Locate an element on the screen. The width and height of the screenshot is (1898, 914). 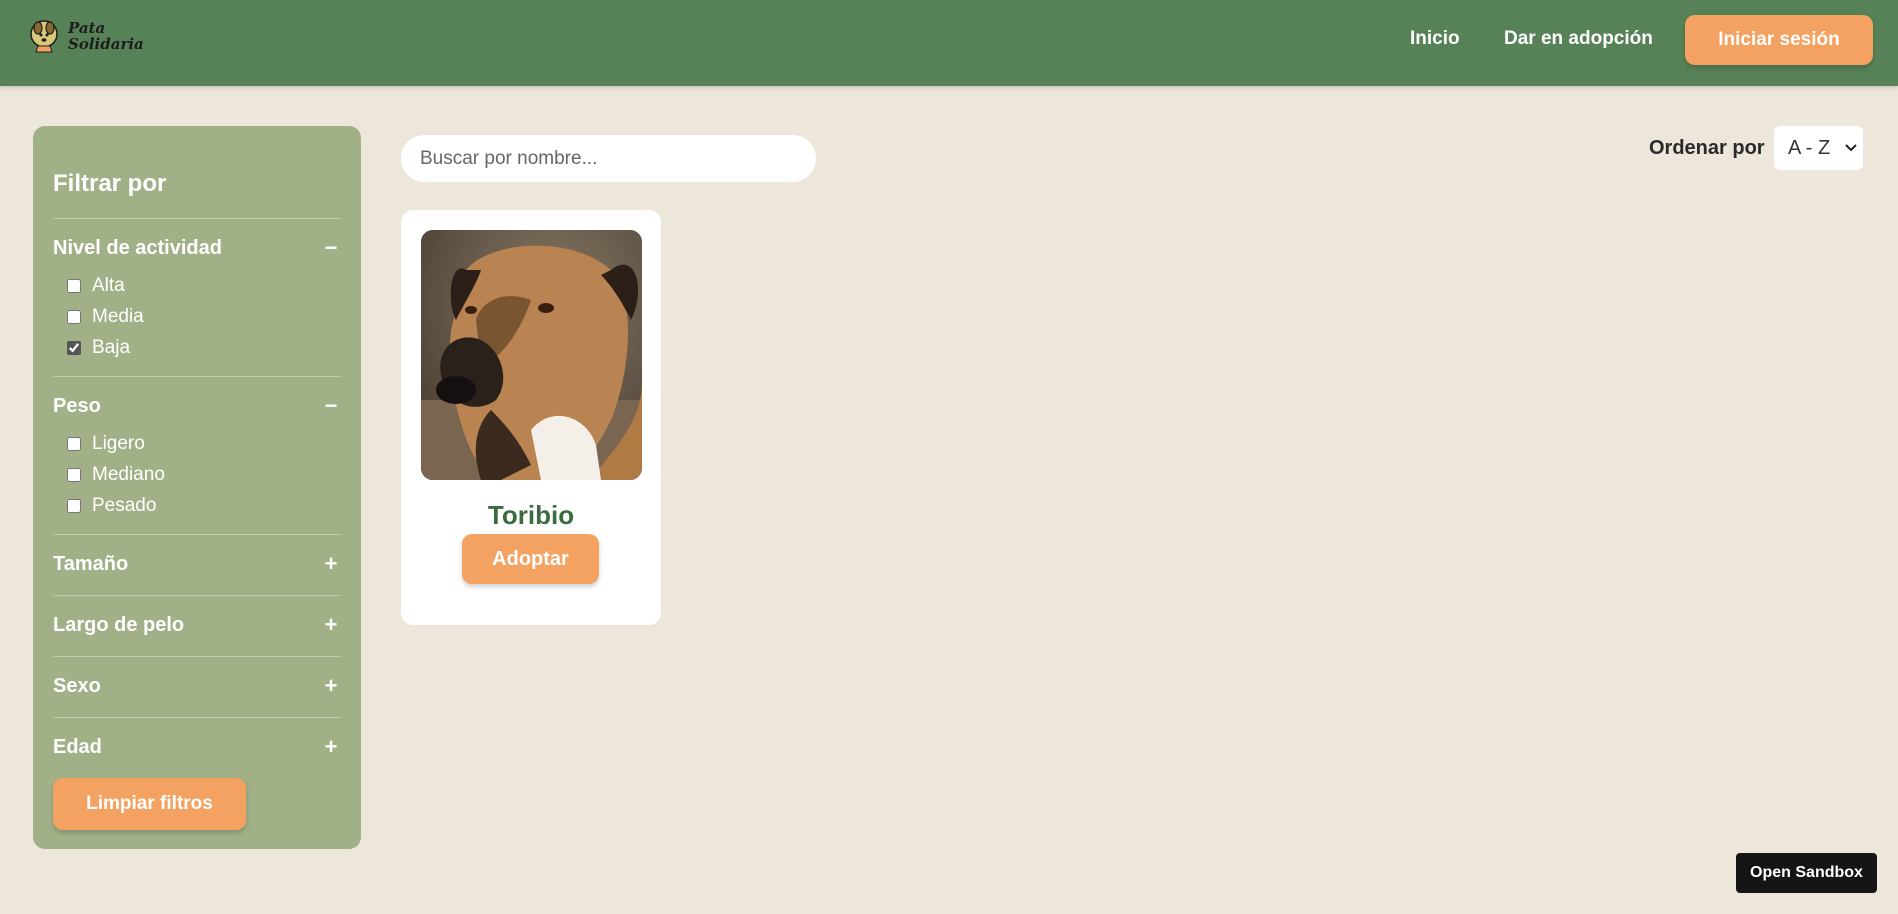
checkbox-option-baja: Baja is located at coordinates (98, 348).